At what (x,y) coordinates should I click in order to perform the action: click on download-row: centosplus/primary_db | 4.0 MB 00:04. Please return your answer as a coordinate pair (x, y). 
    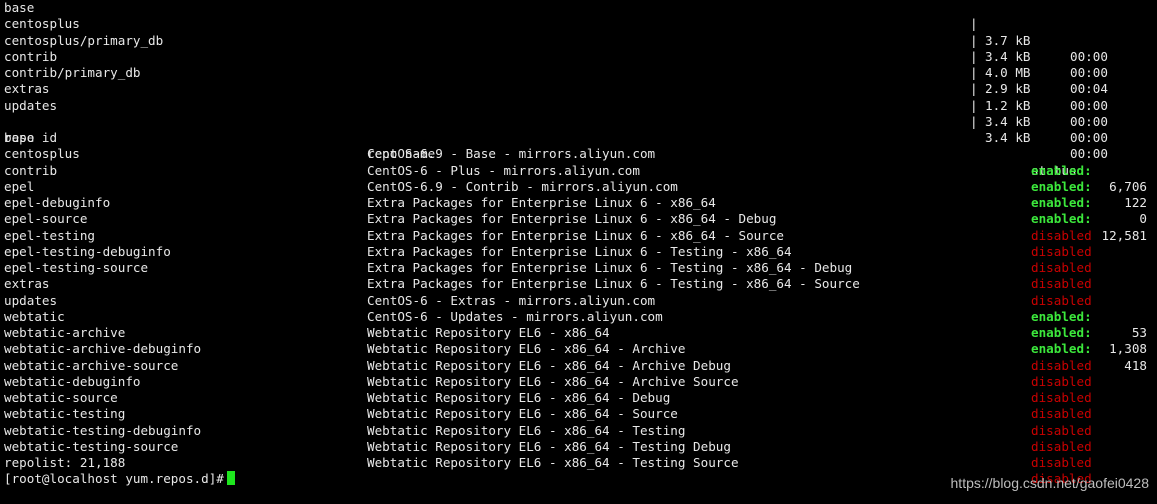
    Looking at the image, I should click on (579, 64).